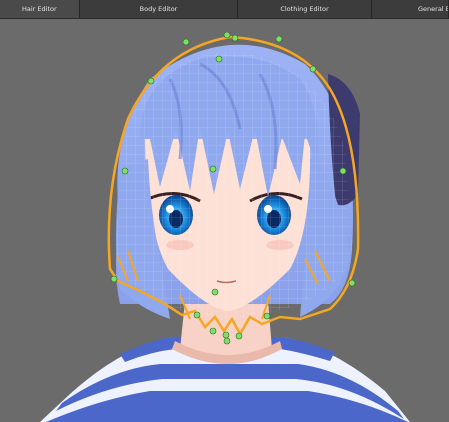  Describe the element at coordinates (40, 9) in the screenshot. I see `tab-hair-editor: Hair Editor` at that location.